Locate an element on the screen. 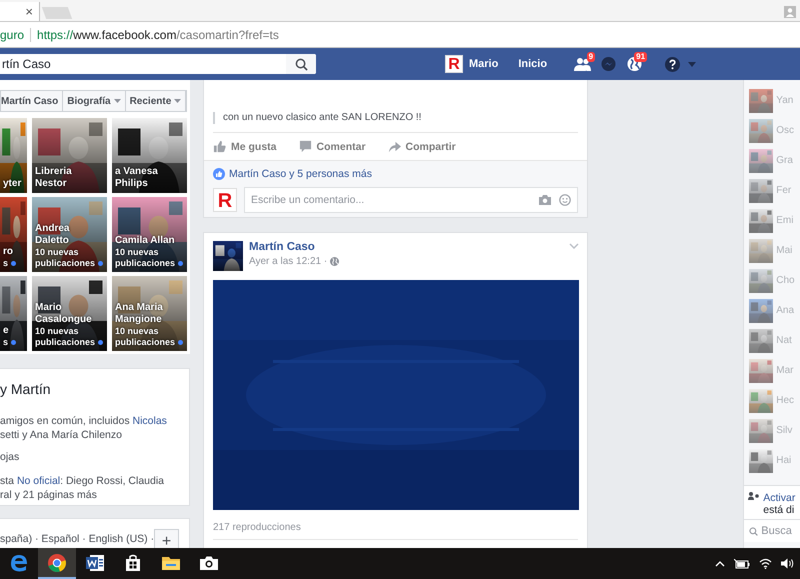 This screenshot has width=800, height=579. speech-bubble-icon is located at coordinates (305, 146).